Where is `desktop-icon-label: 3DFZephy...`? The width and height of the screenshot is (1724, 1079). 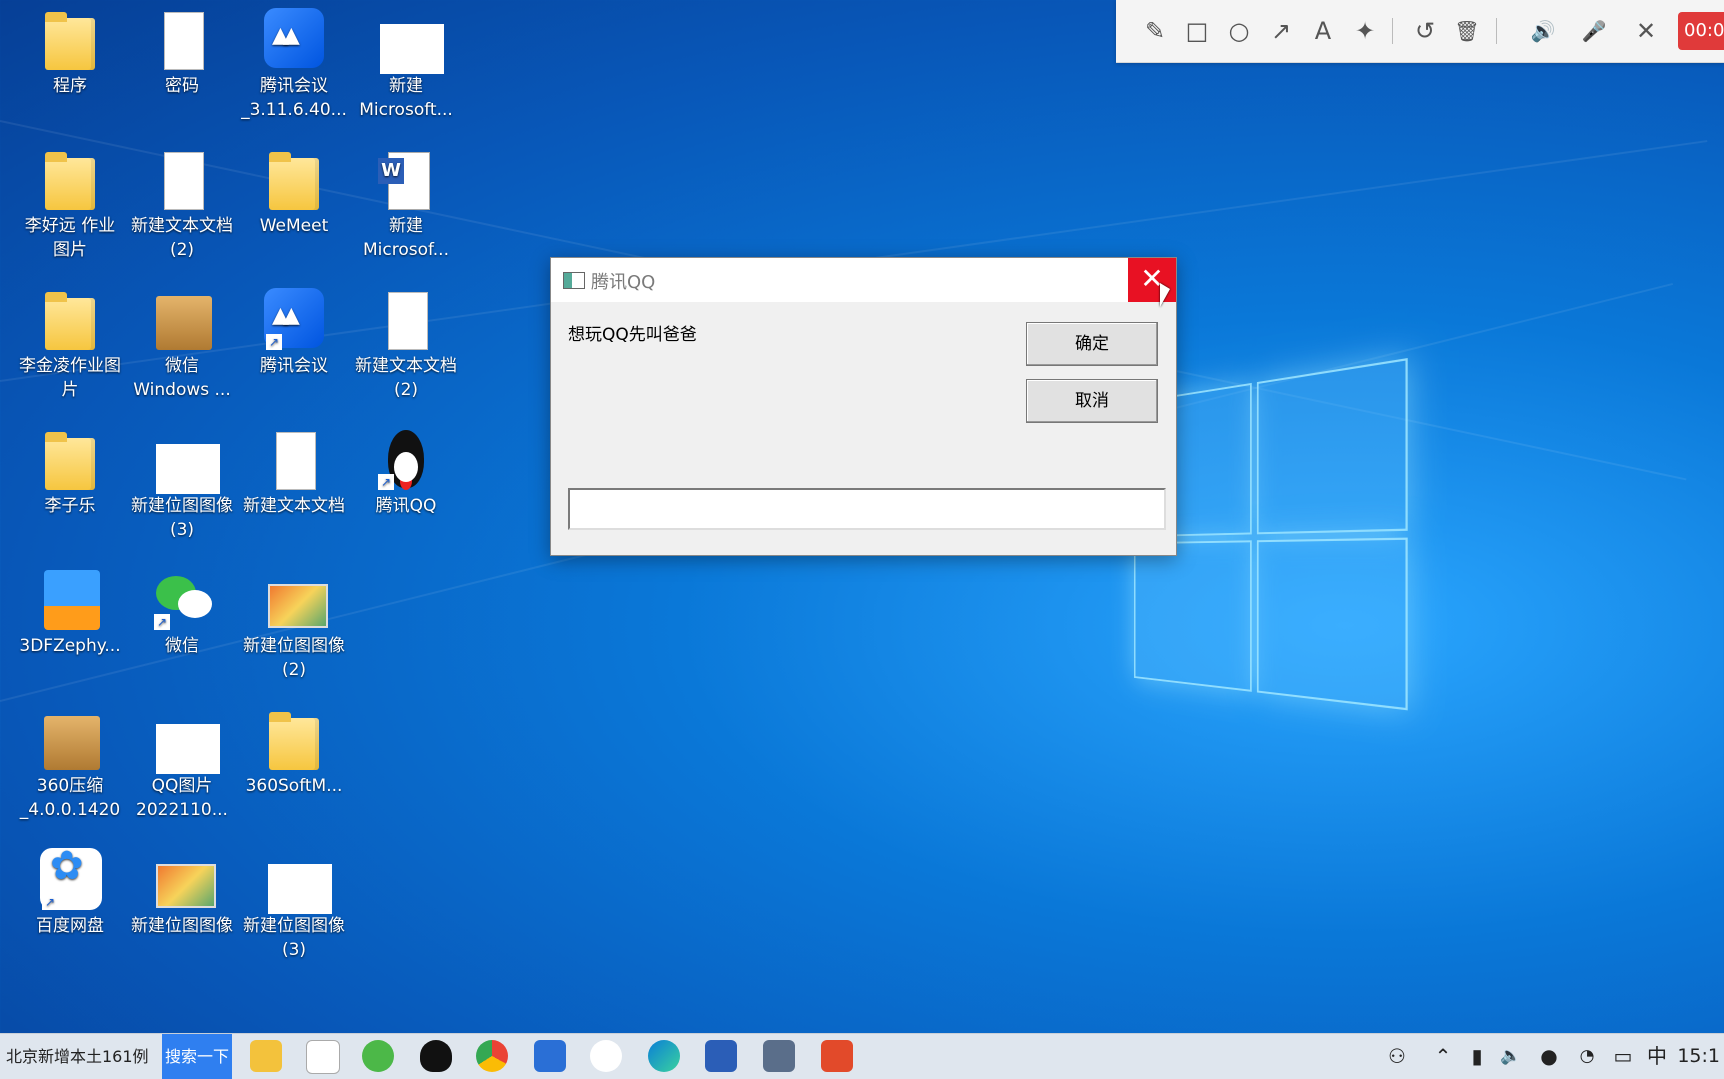 desktop-icon-label: 3DFZephy... is located at coordinates (70, 646).